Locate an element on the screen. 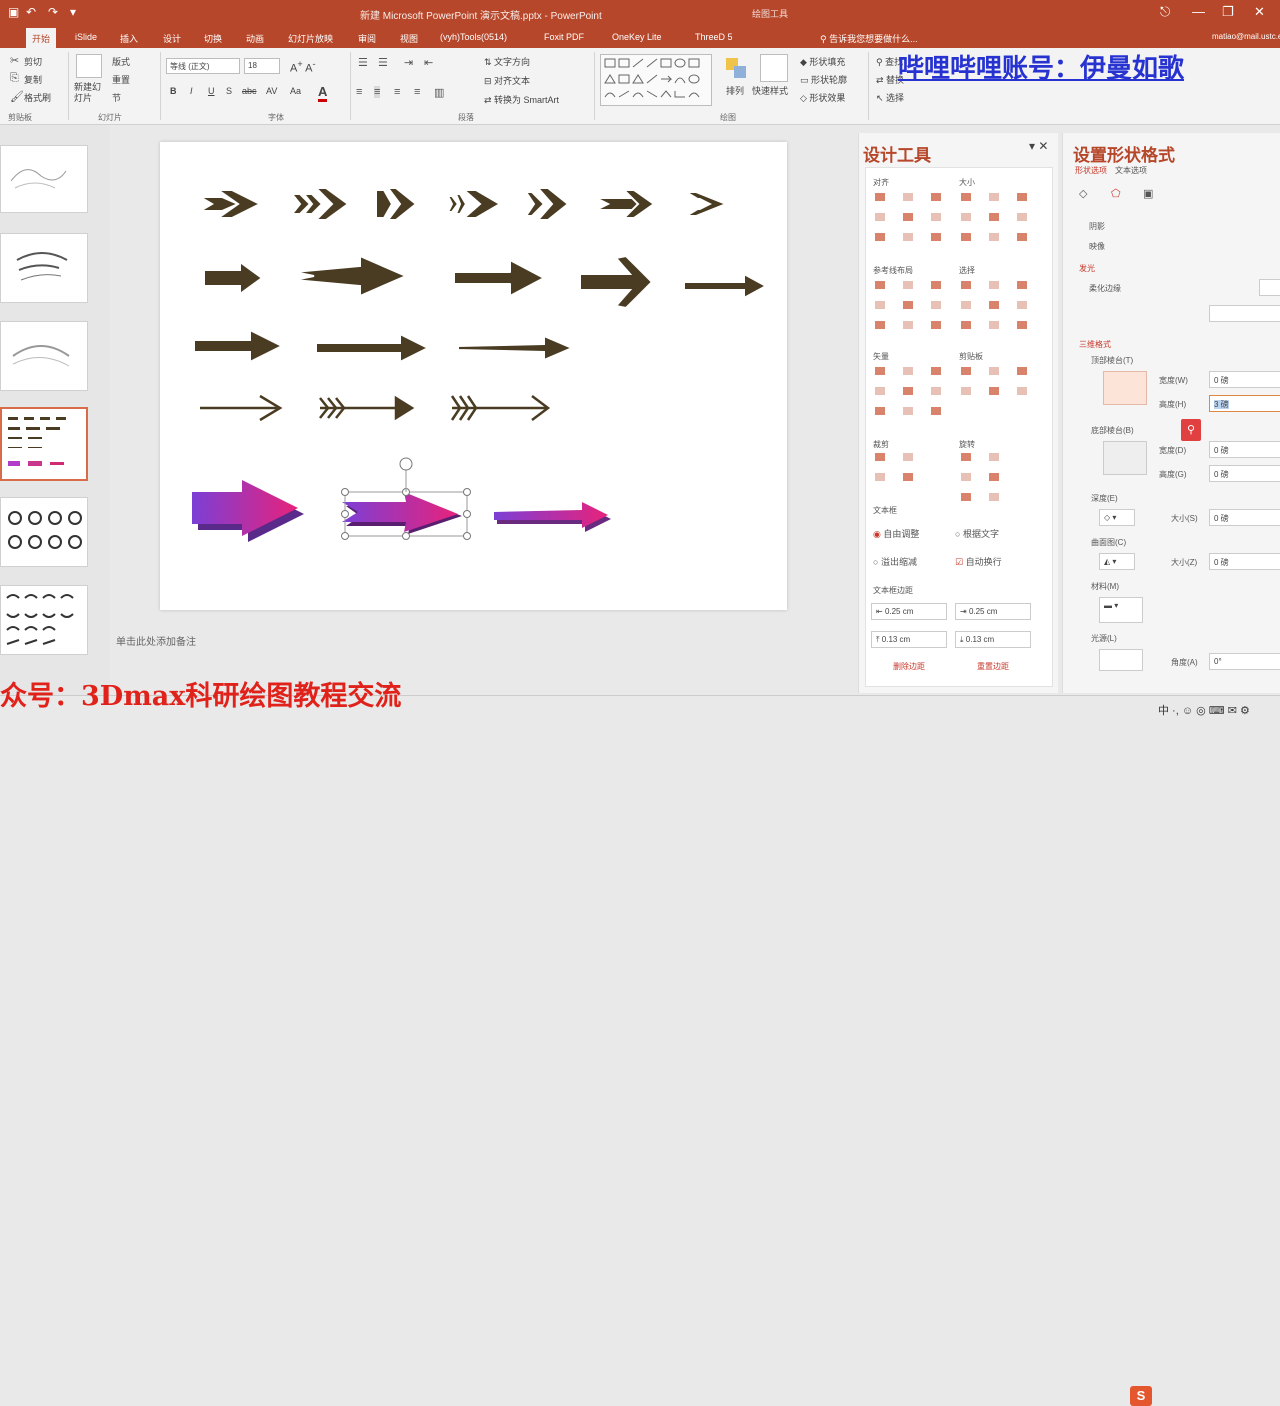 Image resolution: width=1280 pixels, height=1406 pixels. tab-onekey: OneKey Lite is located at coordinates (637, 37).